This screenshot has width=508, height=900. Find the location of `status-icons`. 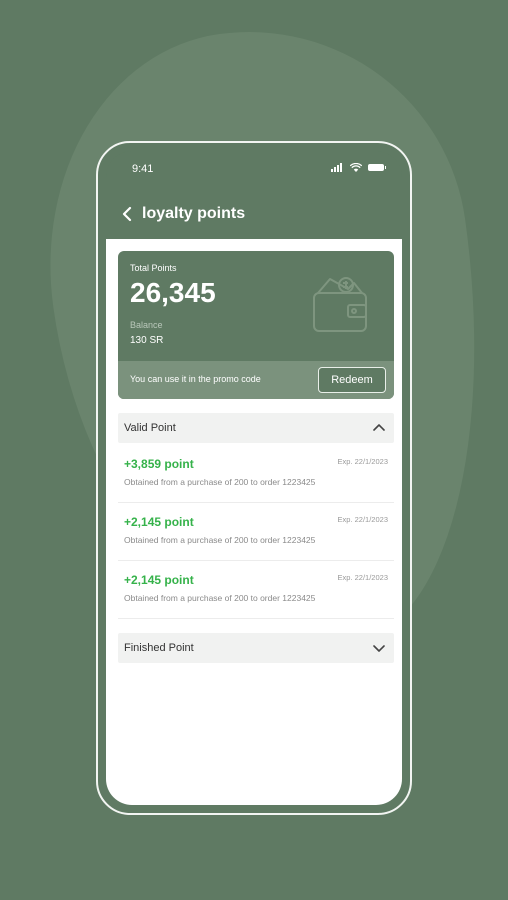

status-icons is located at coordinates (358, 167).